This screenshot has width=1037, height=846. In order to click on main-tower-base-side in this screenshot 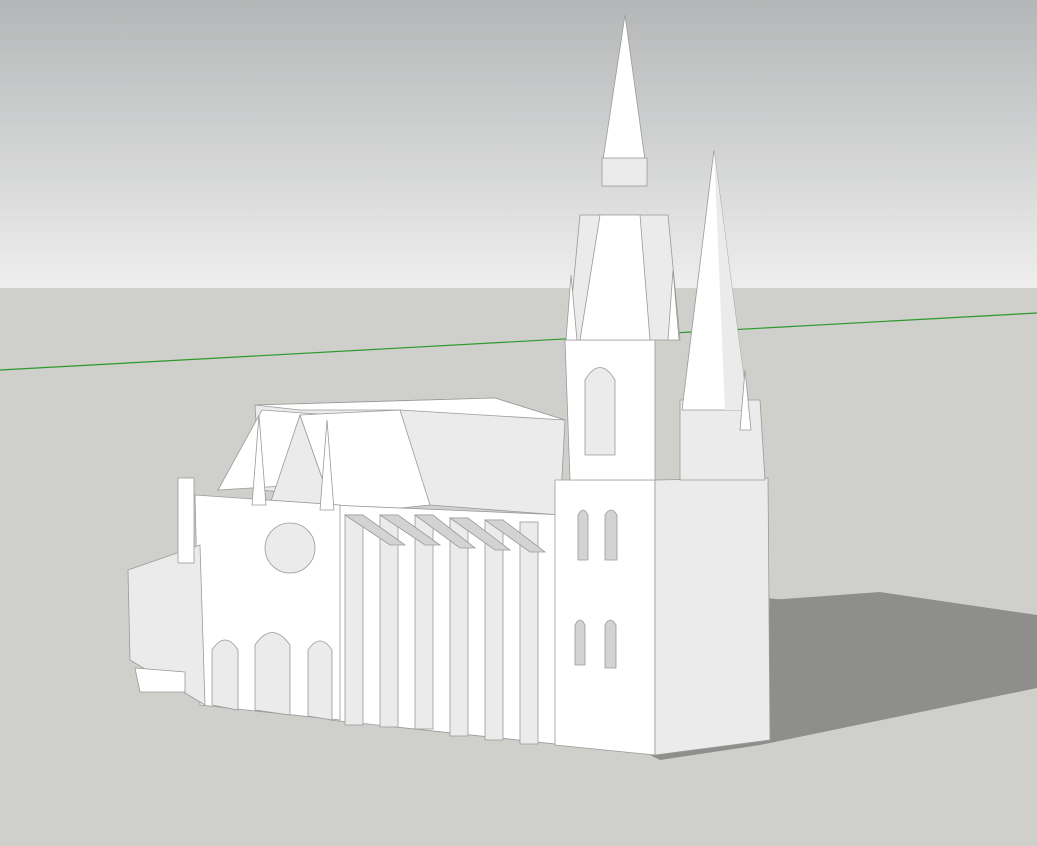, I will do `click(712, 616)`.